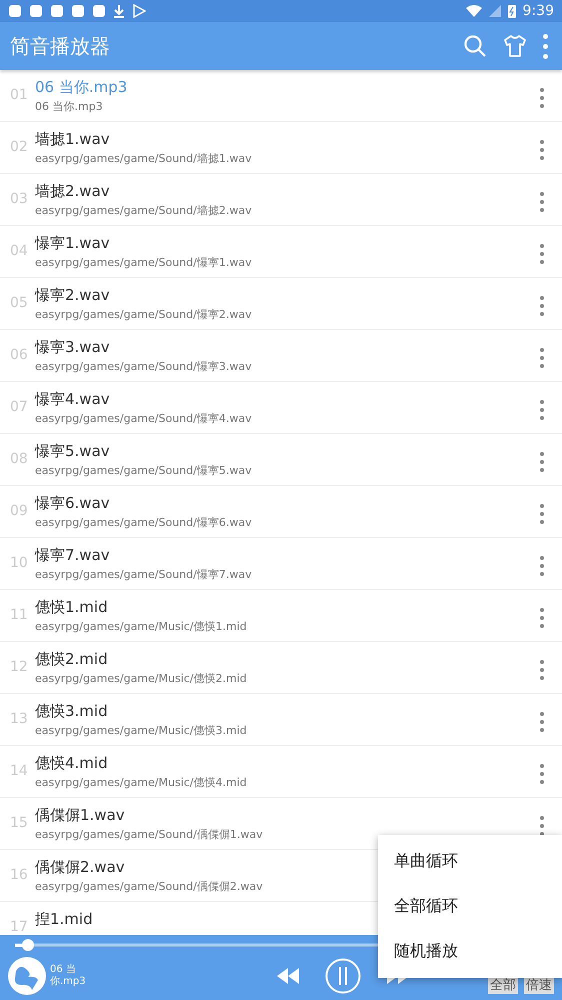  Describe the element at coordinates (494, 11) in the screenshot. I see `no-signal-icon` at that location.